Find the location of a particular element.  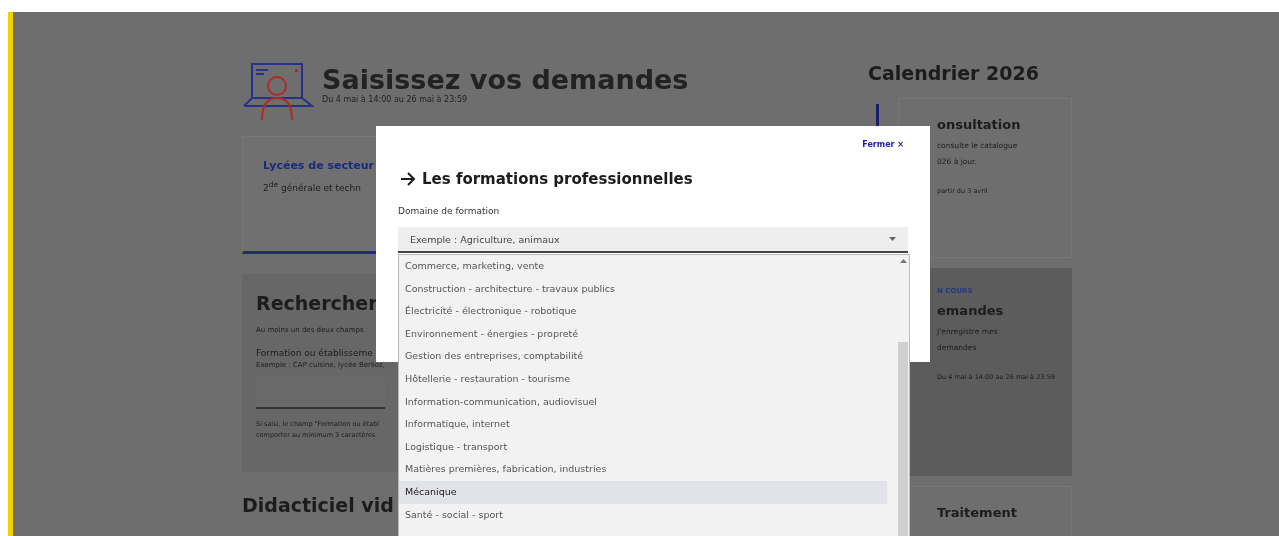

dropdown-option: Logistique - transport is located at coordinates (643, 447).